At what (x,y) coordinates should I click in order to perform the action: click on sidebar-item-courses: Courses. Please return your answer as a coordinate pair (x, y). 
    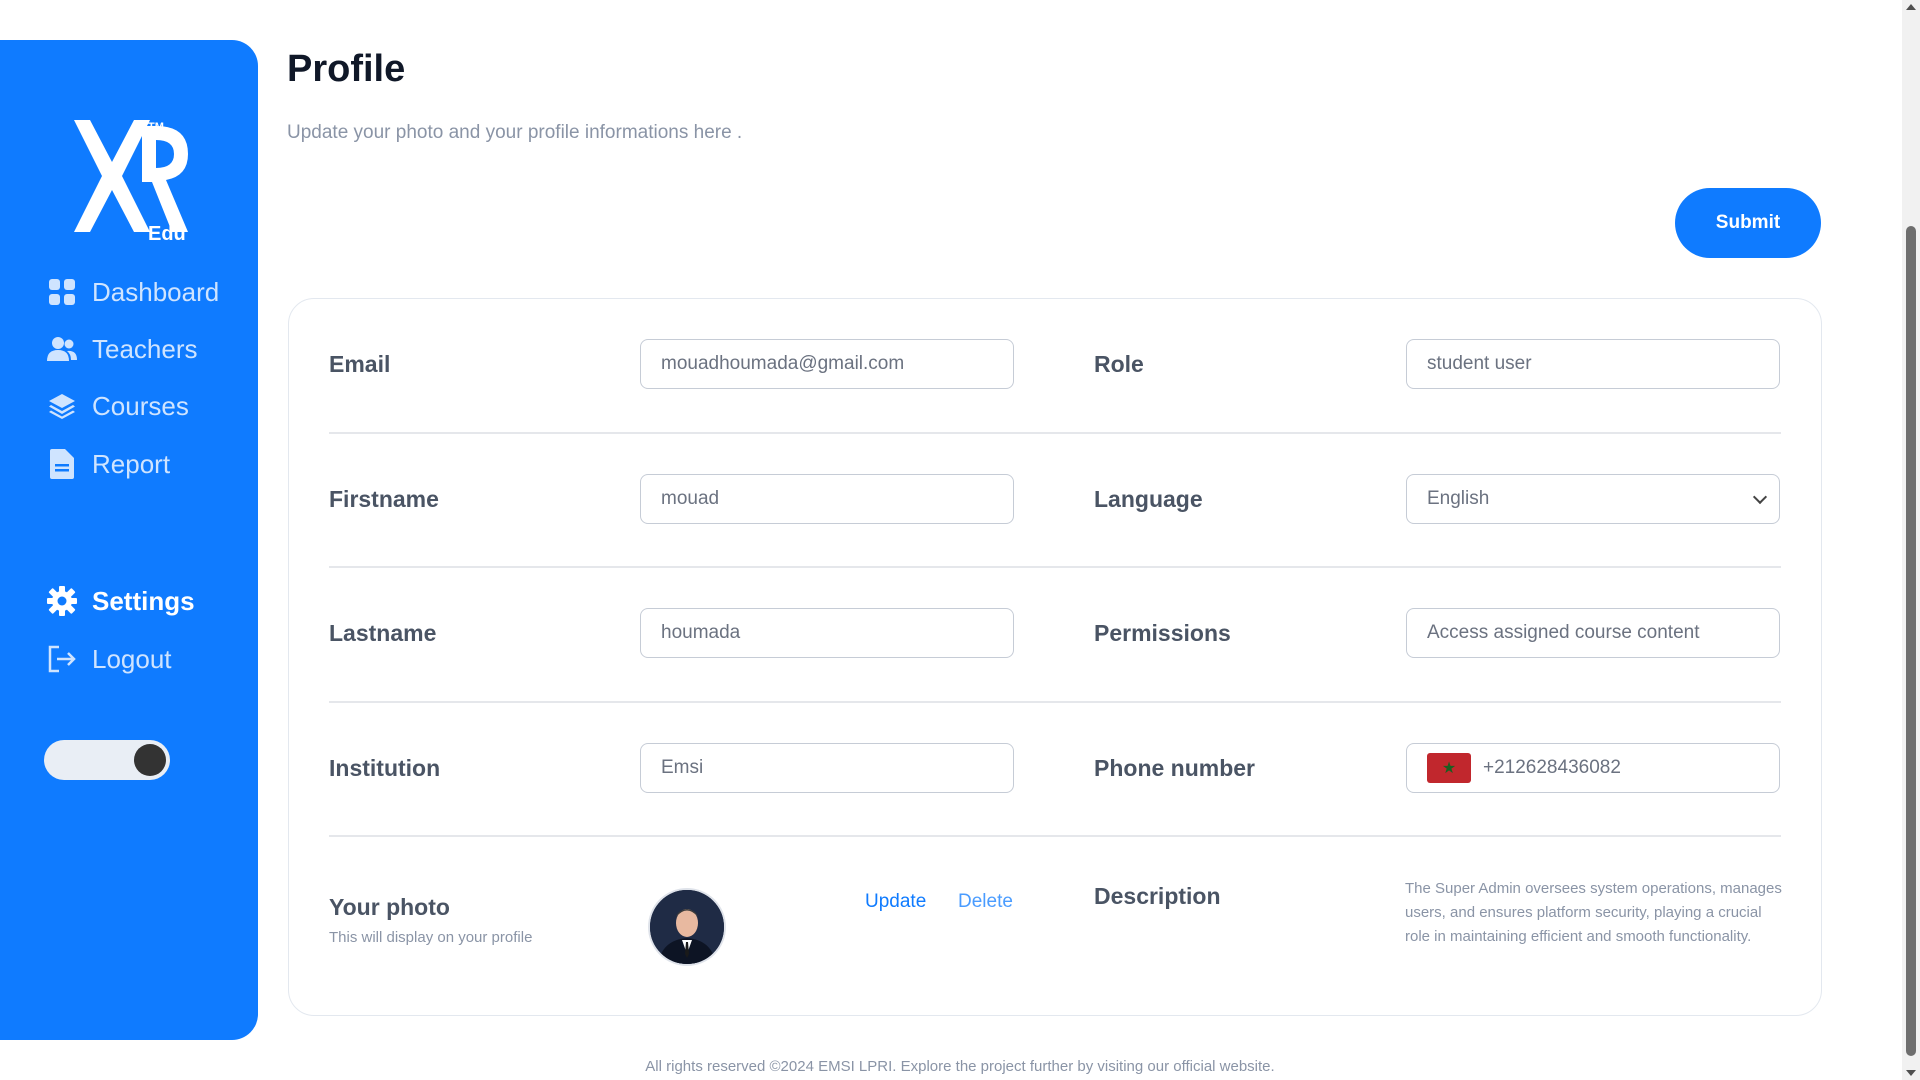
    Looking at the image, I should click on (117, 406).